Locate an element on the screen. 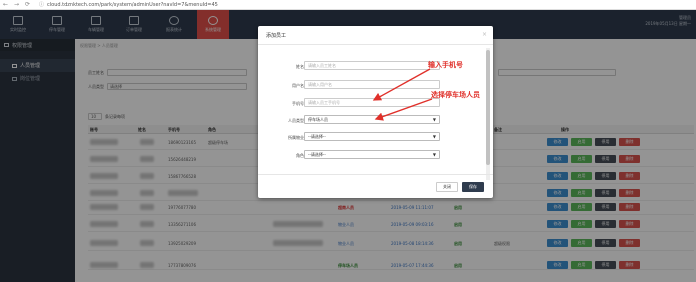 The image size is (696, 282). property-value: --请选择-- is located at coordinates (317, 136).